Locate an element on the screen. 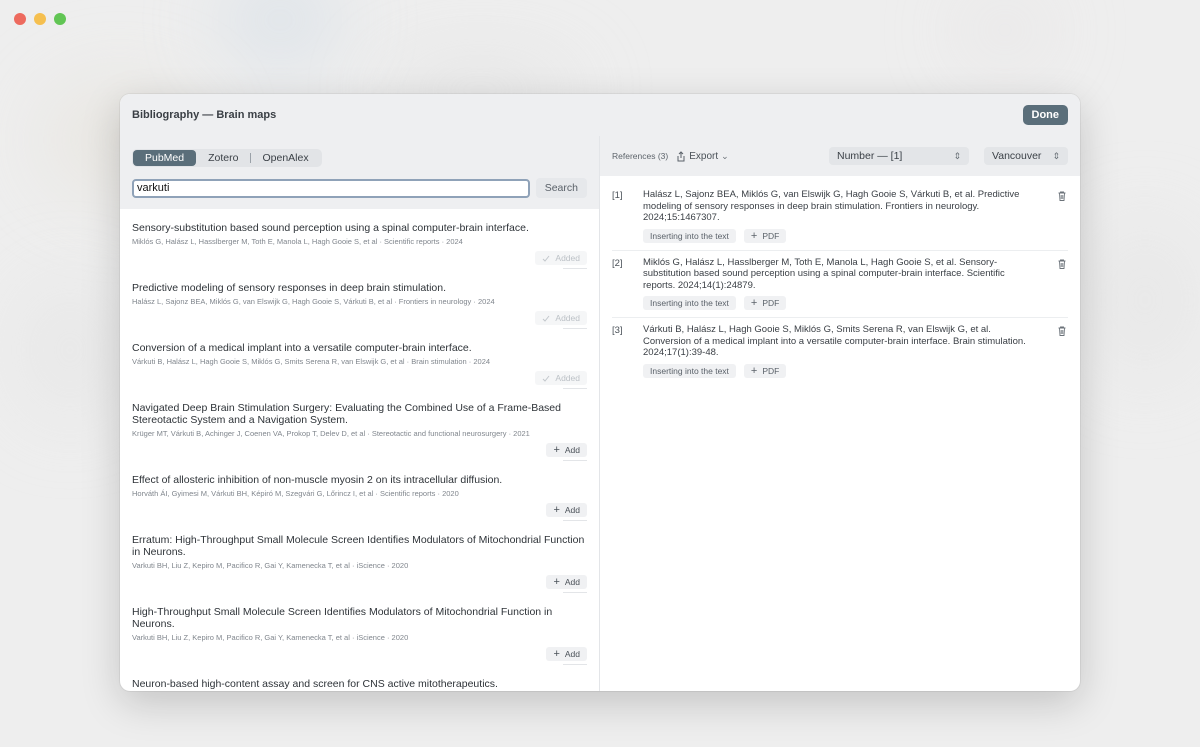  tab-zotero: Zotero is located at coordinates (223, 158).